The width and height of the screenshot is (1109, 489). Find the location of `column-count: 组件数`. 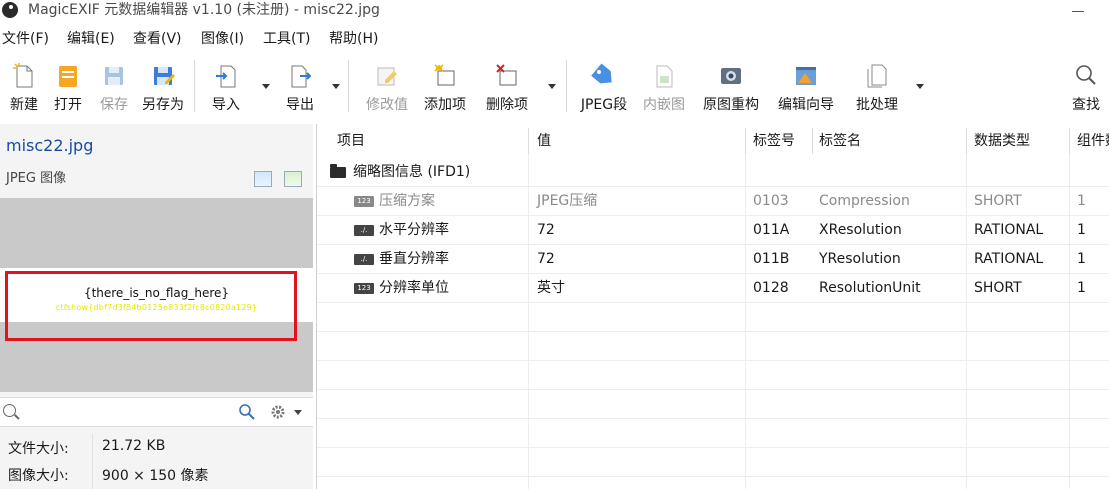

column-count: 组件数 is located at coordinates (1091, 141).